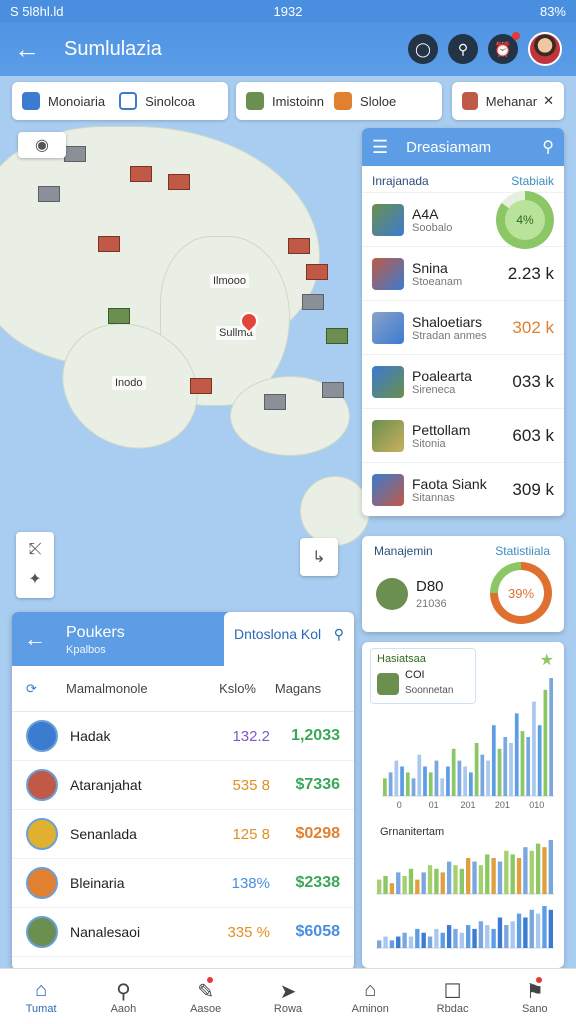 Image resolution: width=576 pixels, height=1024 pixels. What do you see at coordinates (206, 996) in the screenshot?
I see `nav-tools: ✎ Aasoe` at bounding box center [206, 996].